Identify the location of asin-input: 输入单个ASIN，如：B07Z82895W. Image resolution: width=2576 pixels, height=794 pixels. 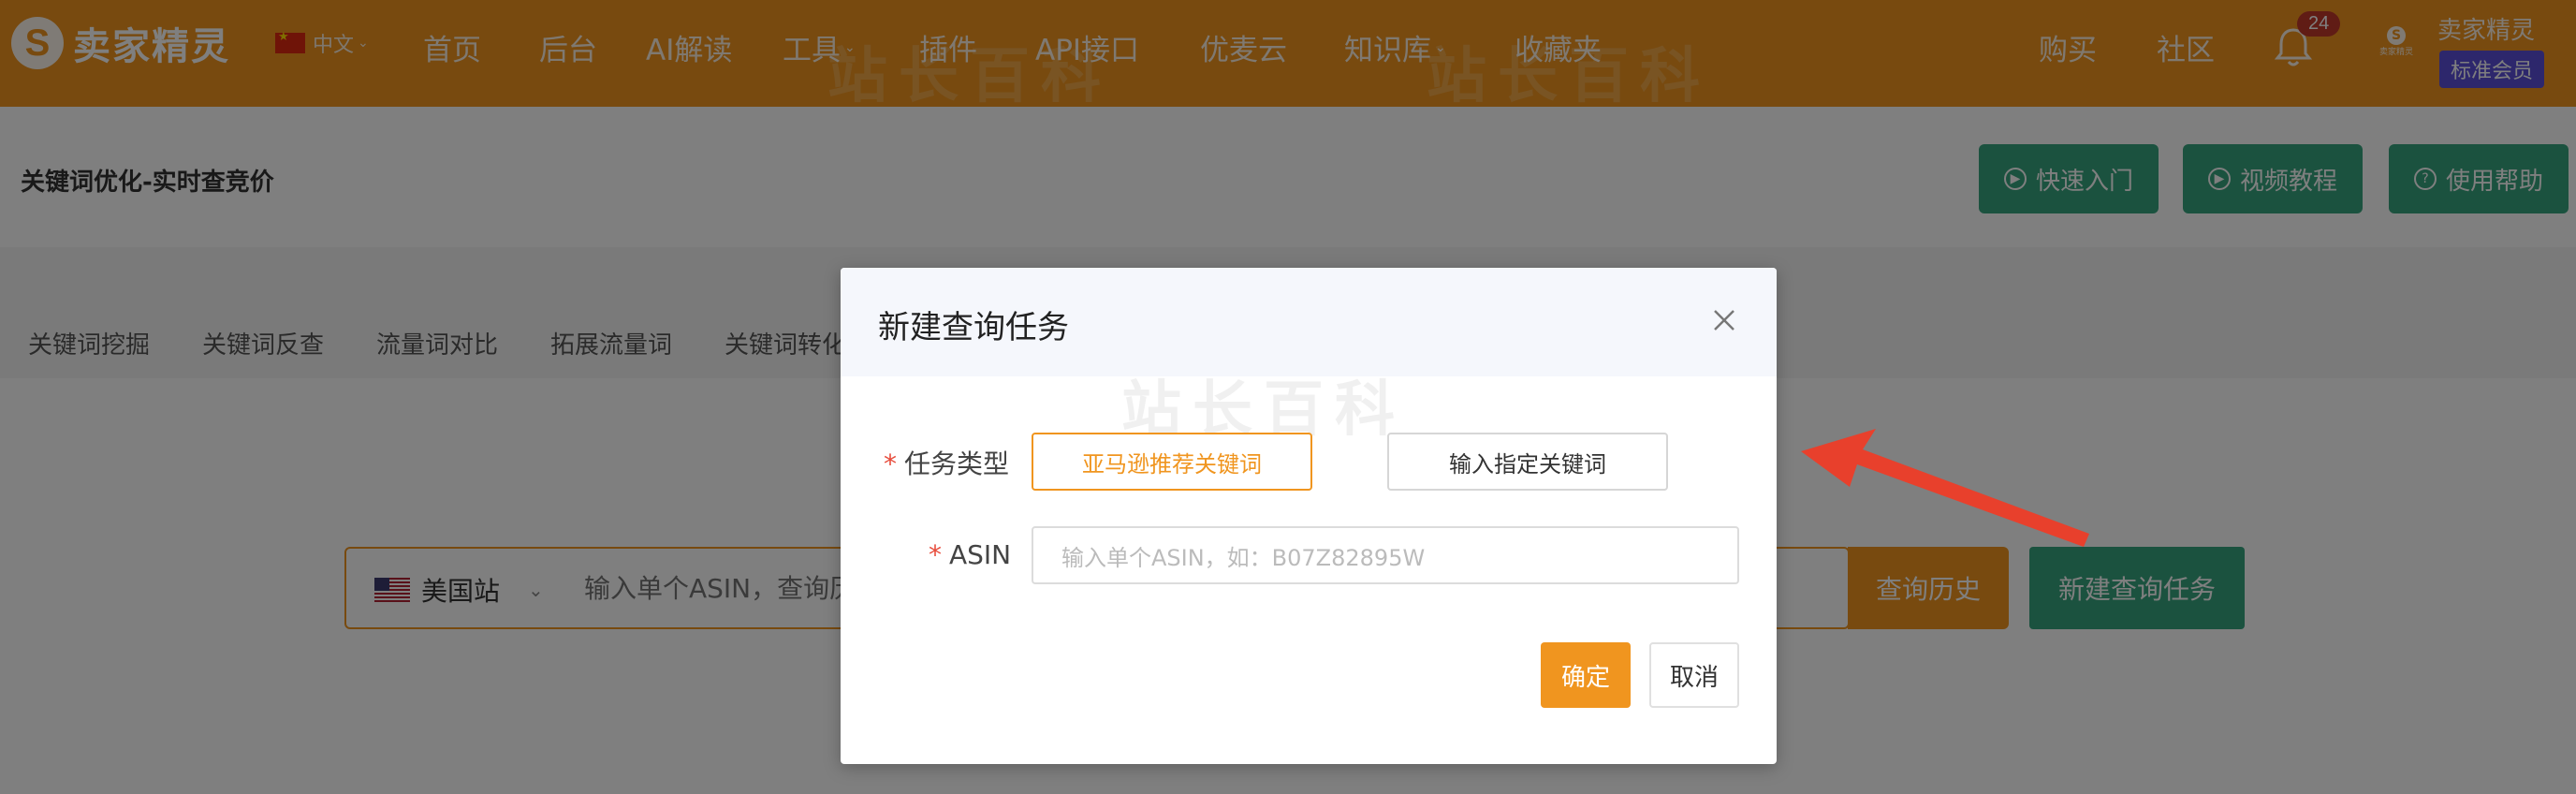
(1385, 555).